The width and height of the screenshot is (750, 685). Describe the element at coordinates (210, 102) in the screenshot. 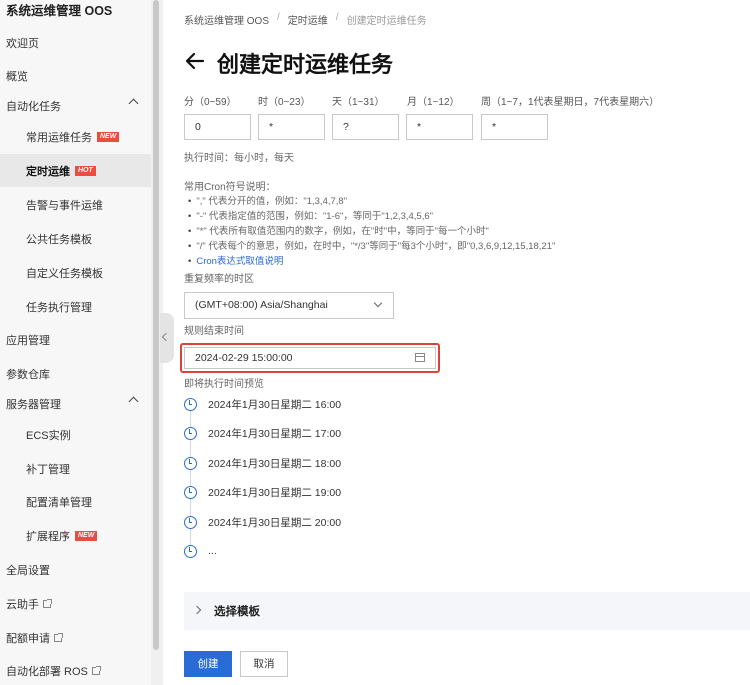

I see `cron-label-minute: 分（0~59）` at that location.